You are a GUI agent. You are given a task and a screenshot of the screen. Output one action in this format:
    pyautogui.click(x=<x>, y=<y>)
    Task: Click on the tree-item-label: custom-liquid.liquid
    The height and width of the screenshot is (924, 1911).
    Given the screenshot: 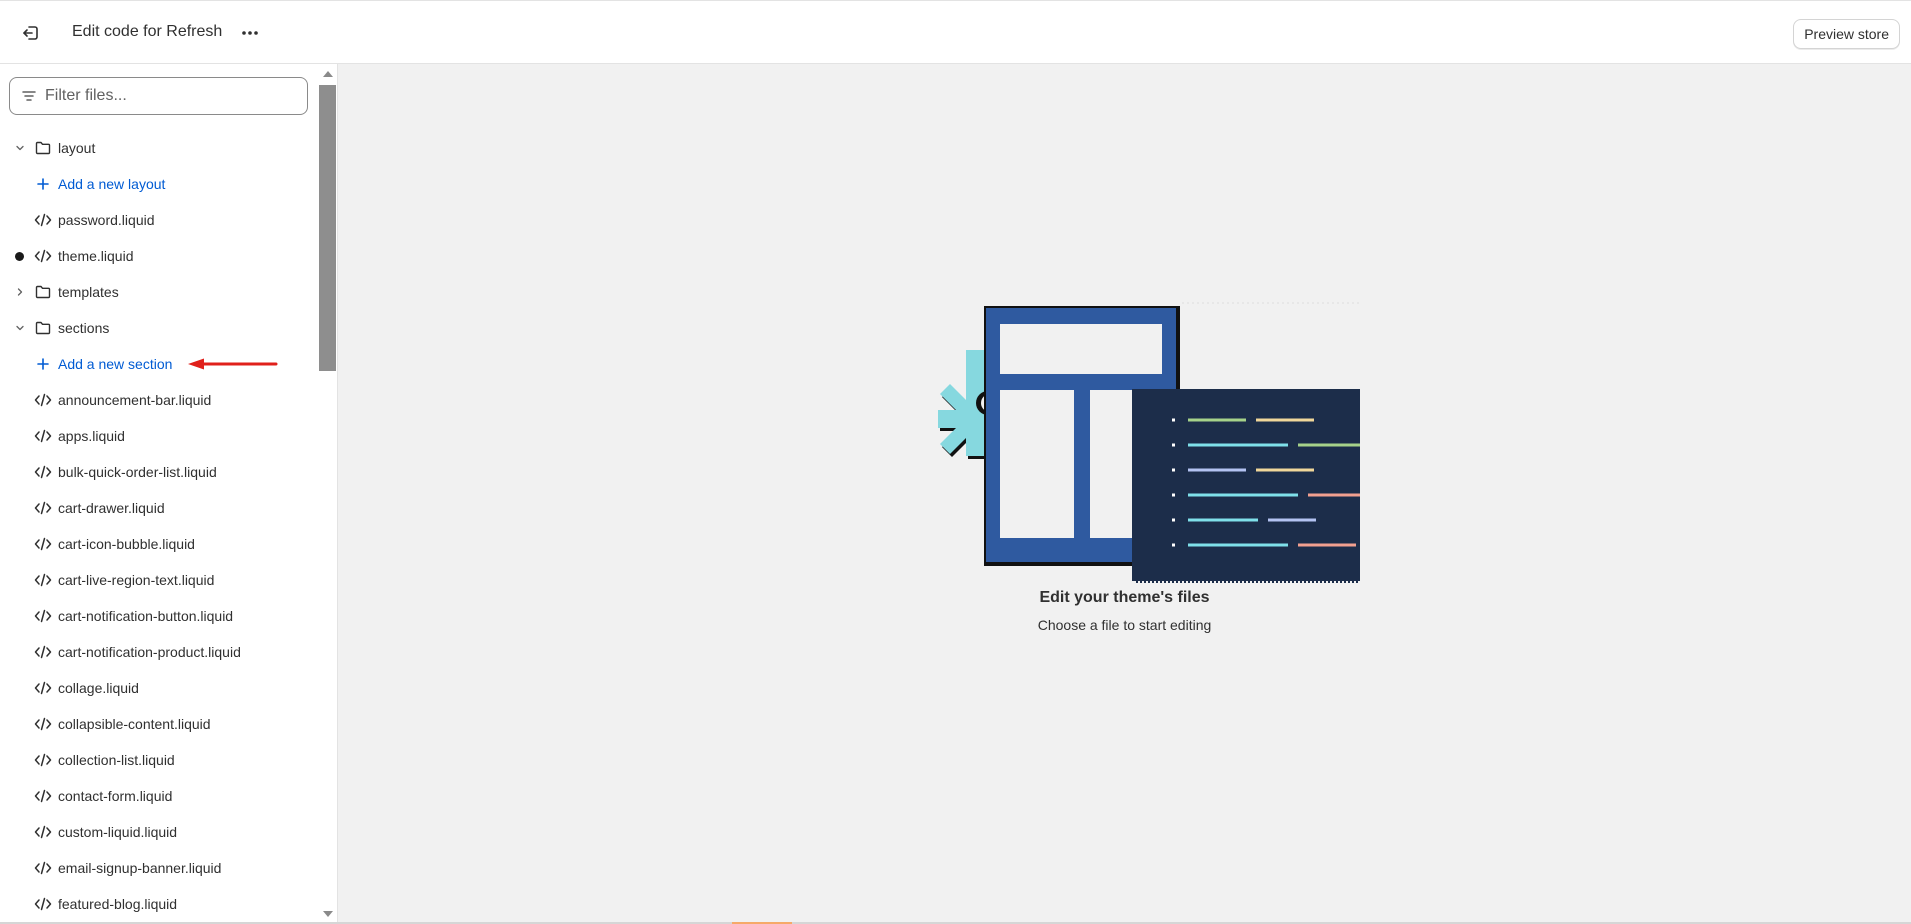 What is the action you would take?
    pyautogui.click(x=118, y=832)
    